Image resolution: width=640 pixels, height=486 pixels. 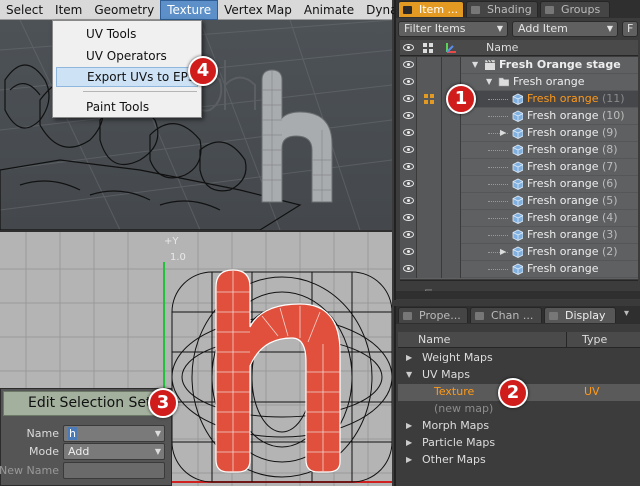 What do you see at coordinates (519, 99) in the screenshot?
I see `item-row: Fresh orange (11)` at bounding box center [519, 99].